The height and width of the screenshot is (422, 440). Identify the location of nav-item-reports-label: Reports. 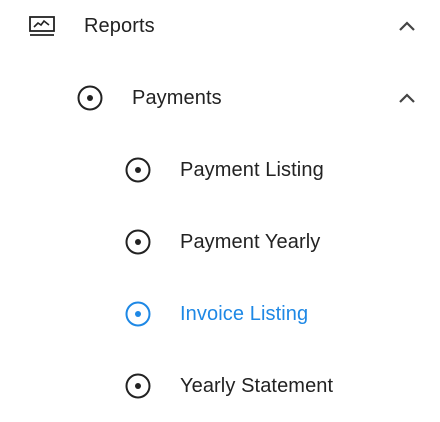
(119, 26).